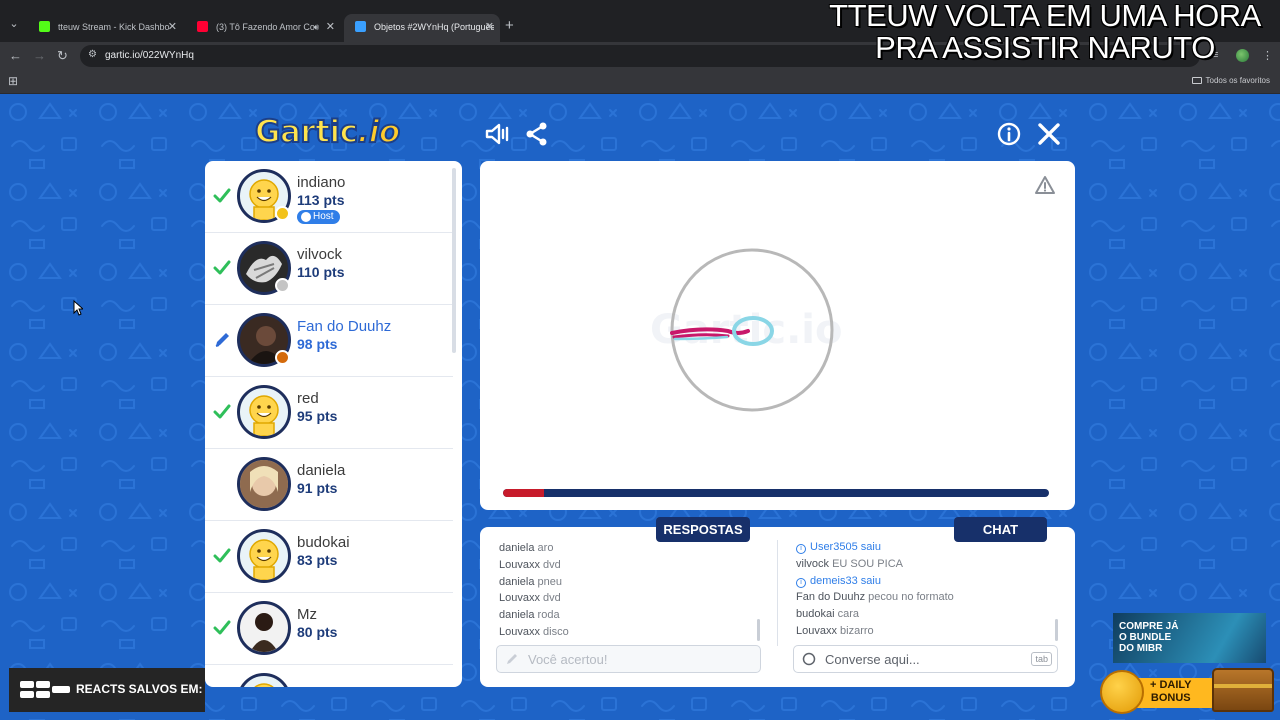 The image size is (1280, 720). Describe the element at coordinates (629, 582) in the screenshot. I see `answer-item: daniela pneu` at that location.